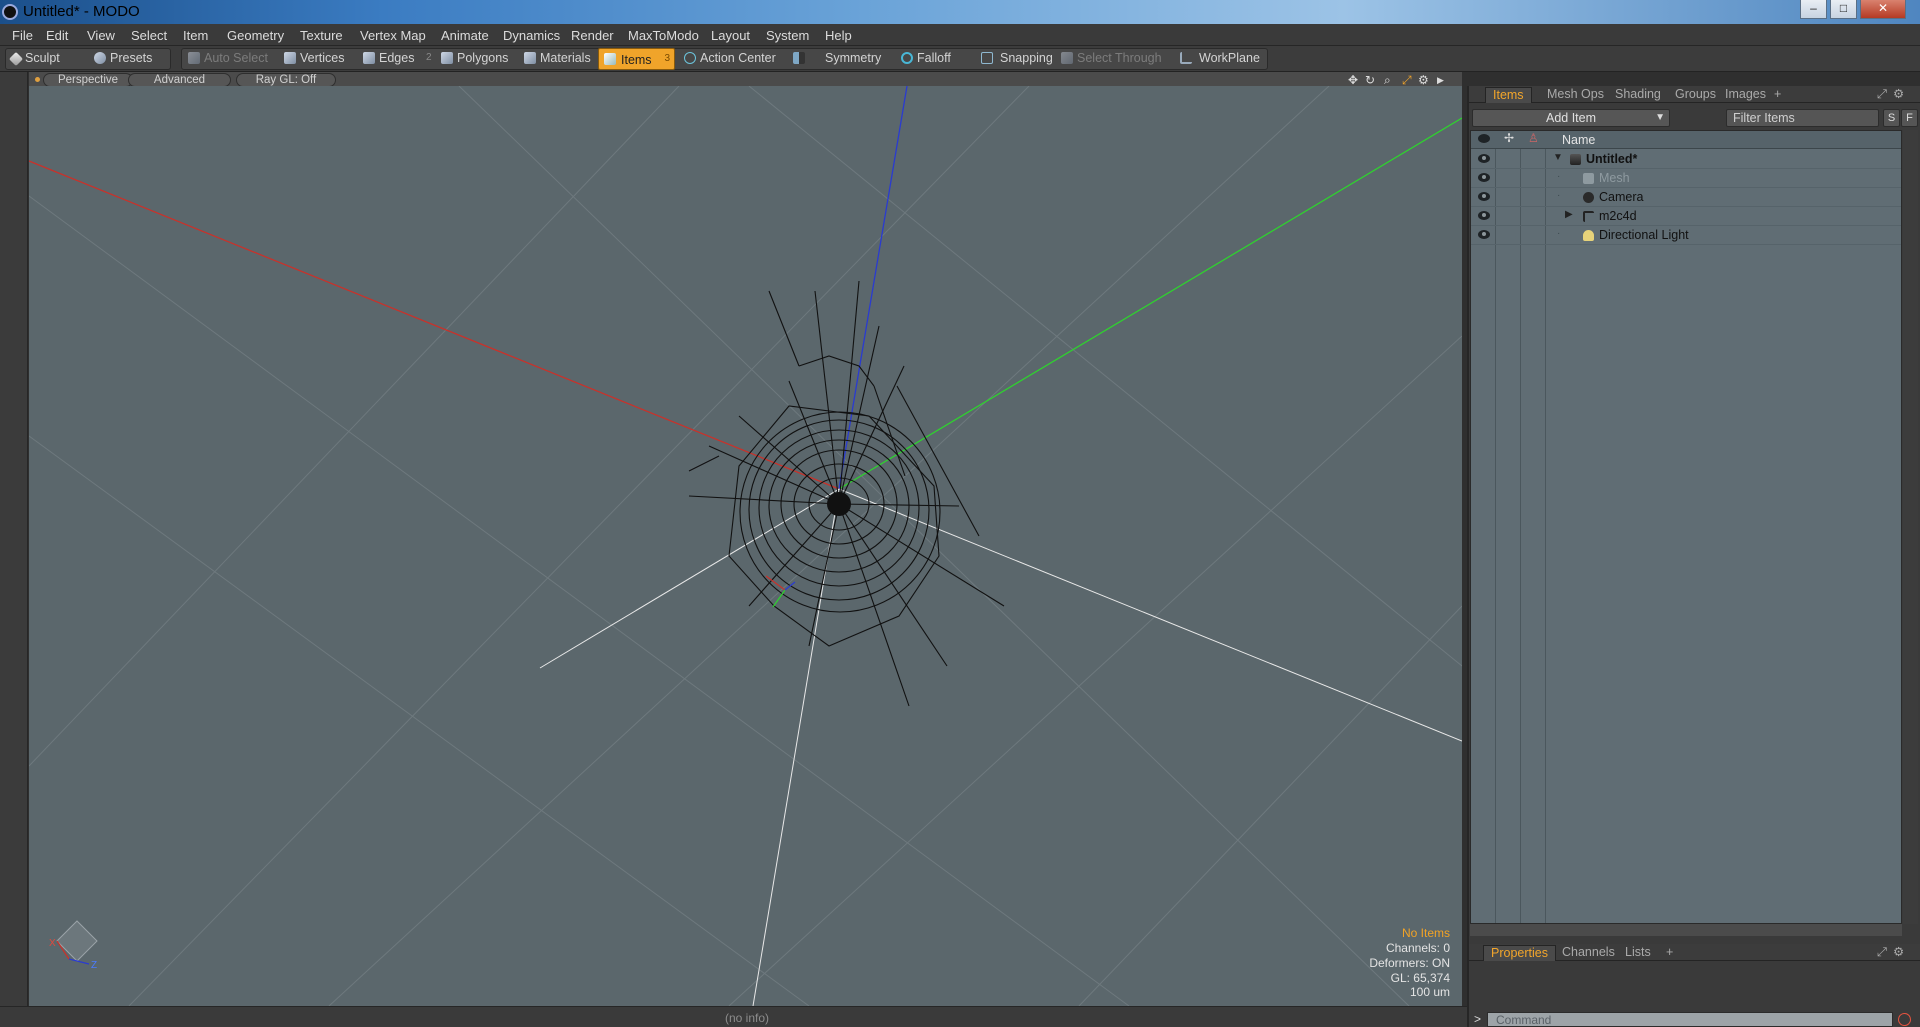 Image resolution: width=1920 pixels, height=1027 pixels. Describe the element at coordinates (531, 35) in the screenshot. I see `menu-dynamics: Dynamics` at that location.